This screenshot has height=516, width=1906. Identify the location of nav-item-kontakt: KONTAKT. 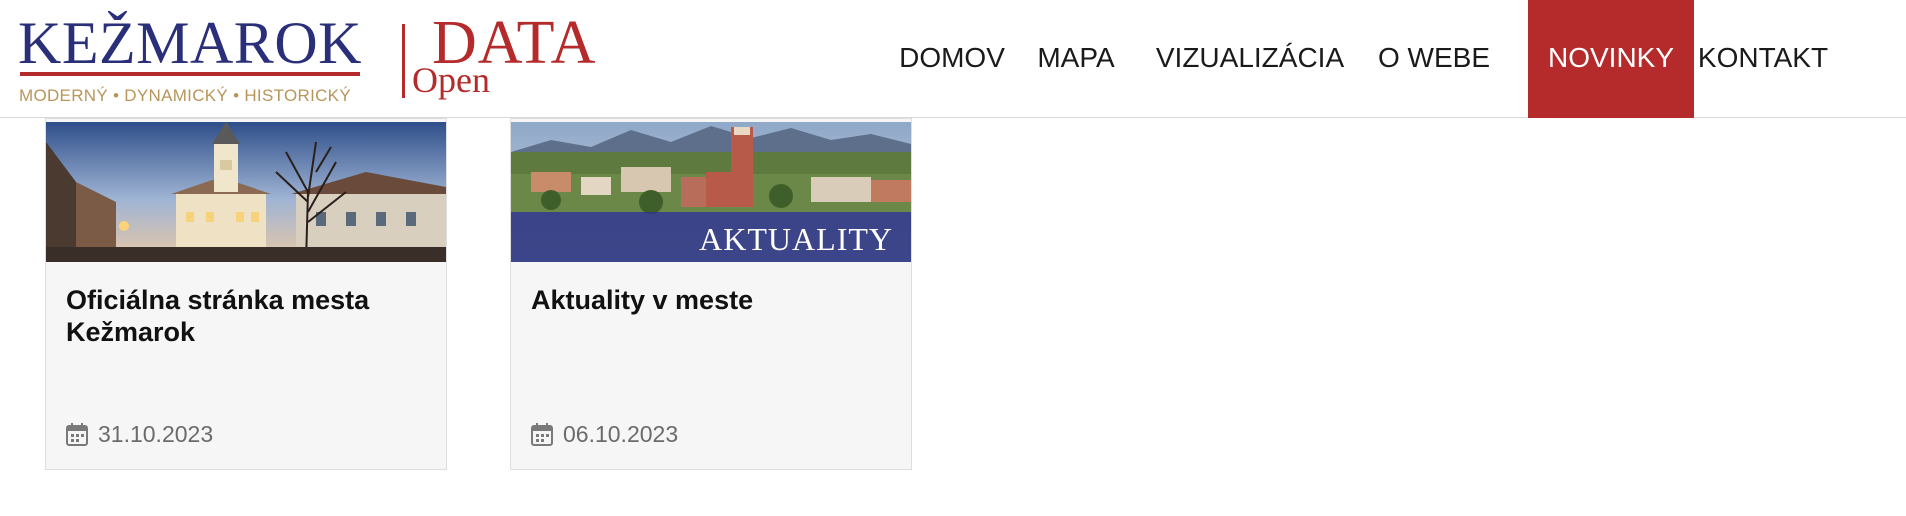
(1763, 59).